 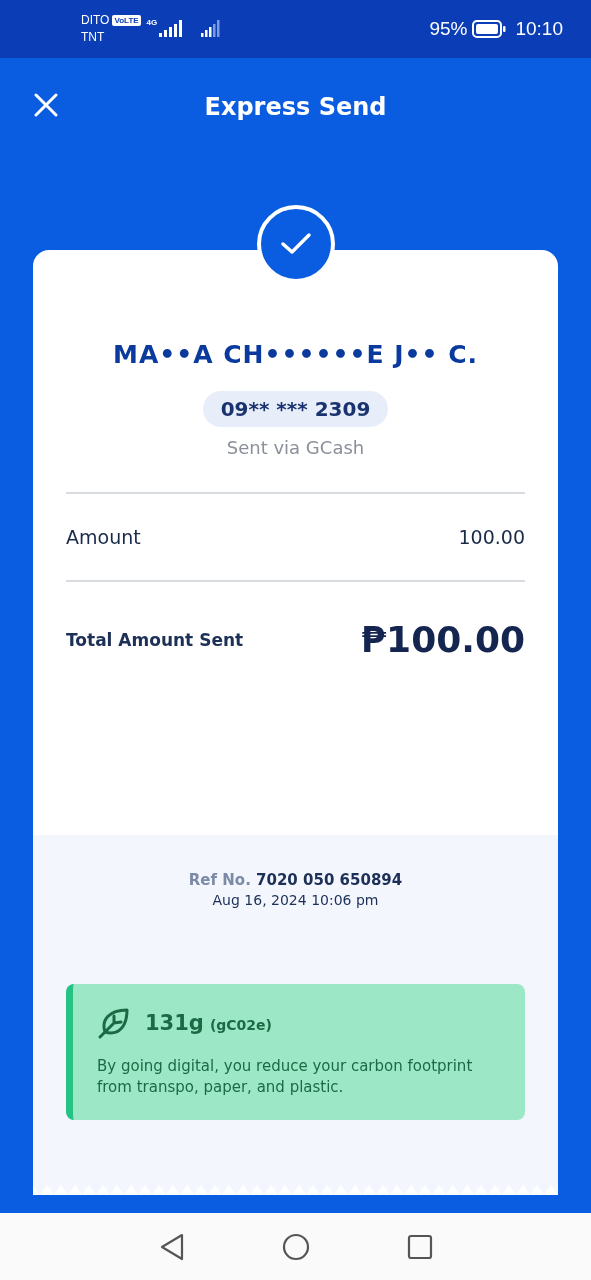 I want to click on transaction-date: Aug 16, 2024 10:06 pm, so click(x=295, y=900).